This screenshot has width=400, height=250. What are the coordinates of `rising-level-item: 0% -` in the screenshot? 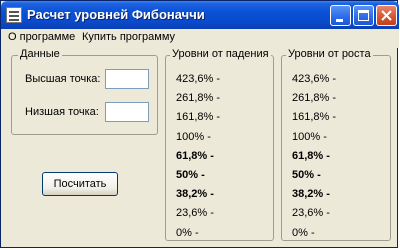 It's located at (303, 232).